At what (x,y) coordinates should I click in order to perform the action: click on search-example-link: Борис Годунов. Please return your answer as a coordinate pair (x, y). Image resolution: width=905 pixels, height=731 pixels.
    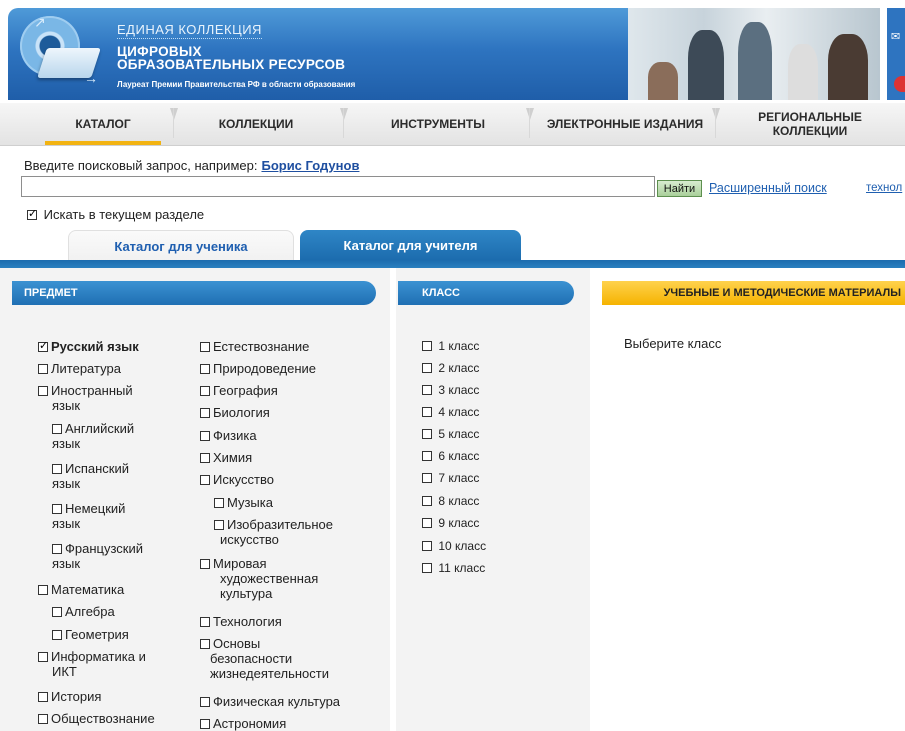
    Looking at the image, I should click on (310, 165).